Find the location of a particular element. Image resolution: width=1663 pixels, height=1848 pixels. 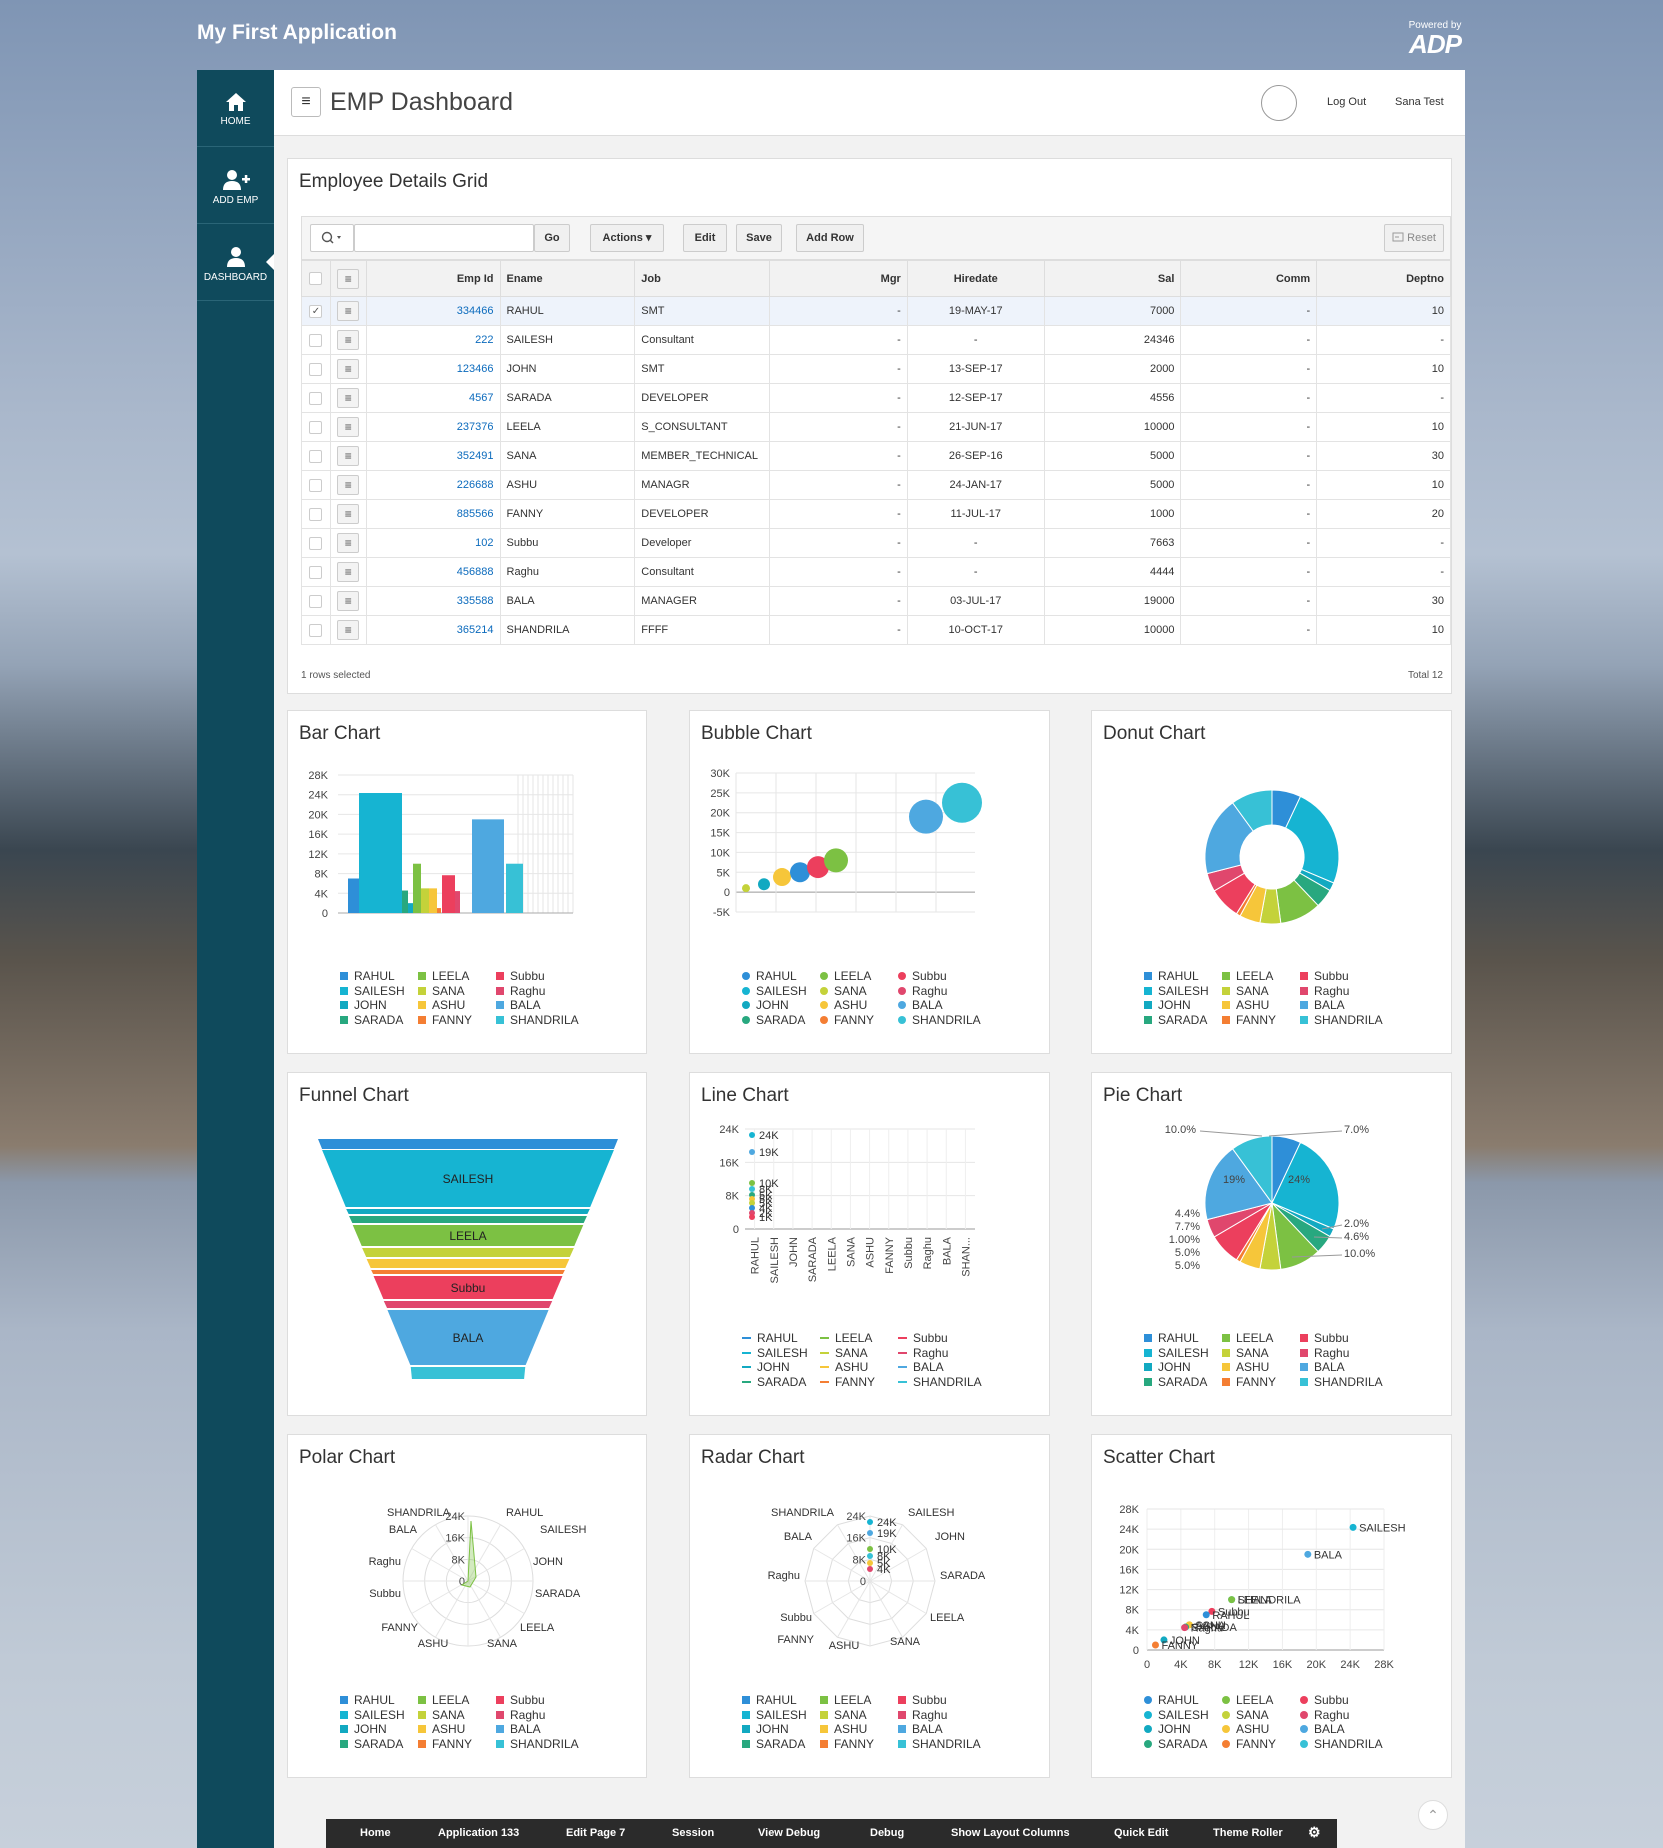

select-all-checkbox is located at coordinates (316, 278).